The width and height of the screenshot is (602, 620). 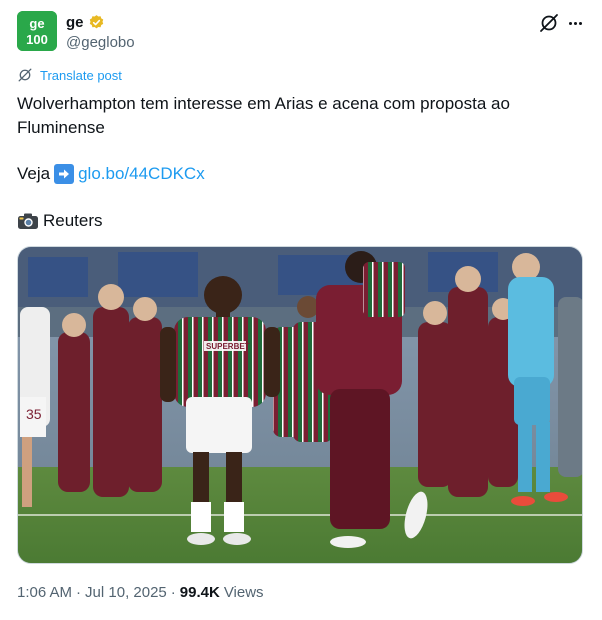 I want to click on author-name-row: ge, so click(x=85, y=22).